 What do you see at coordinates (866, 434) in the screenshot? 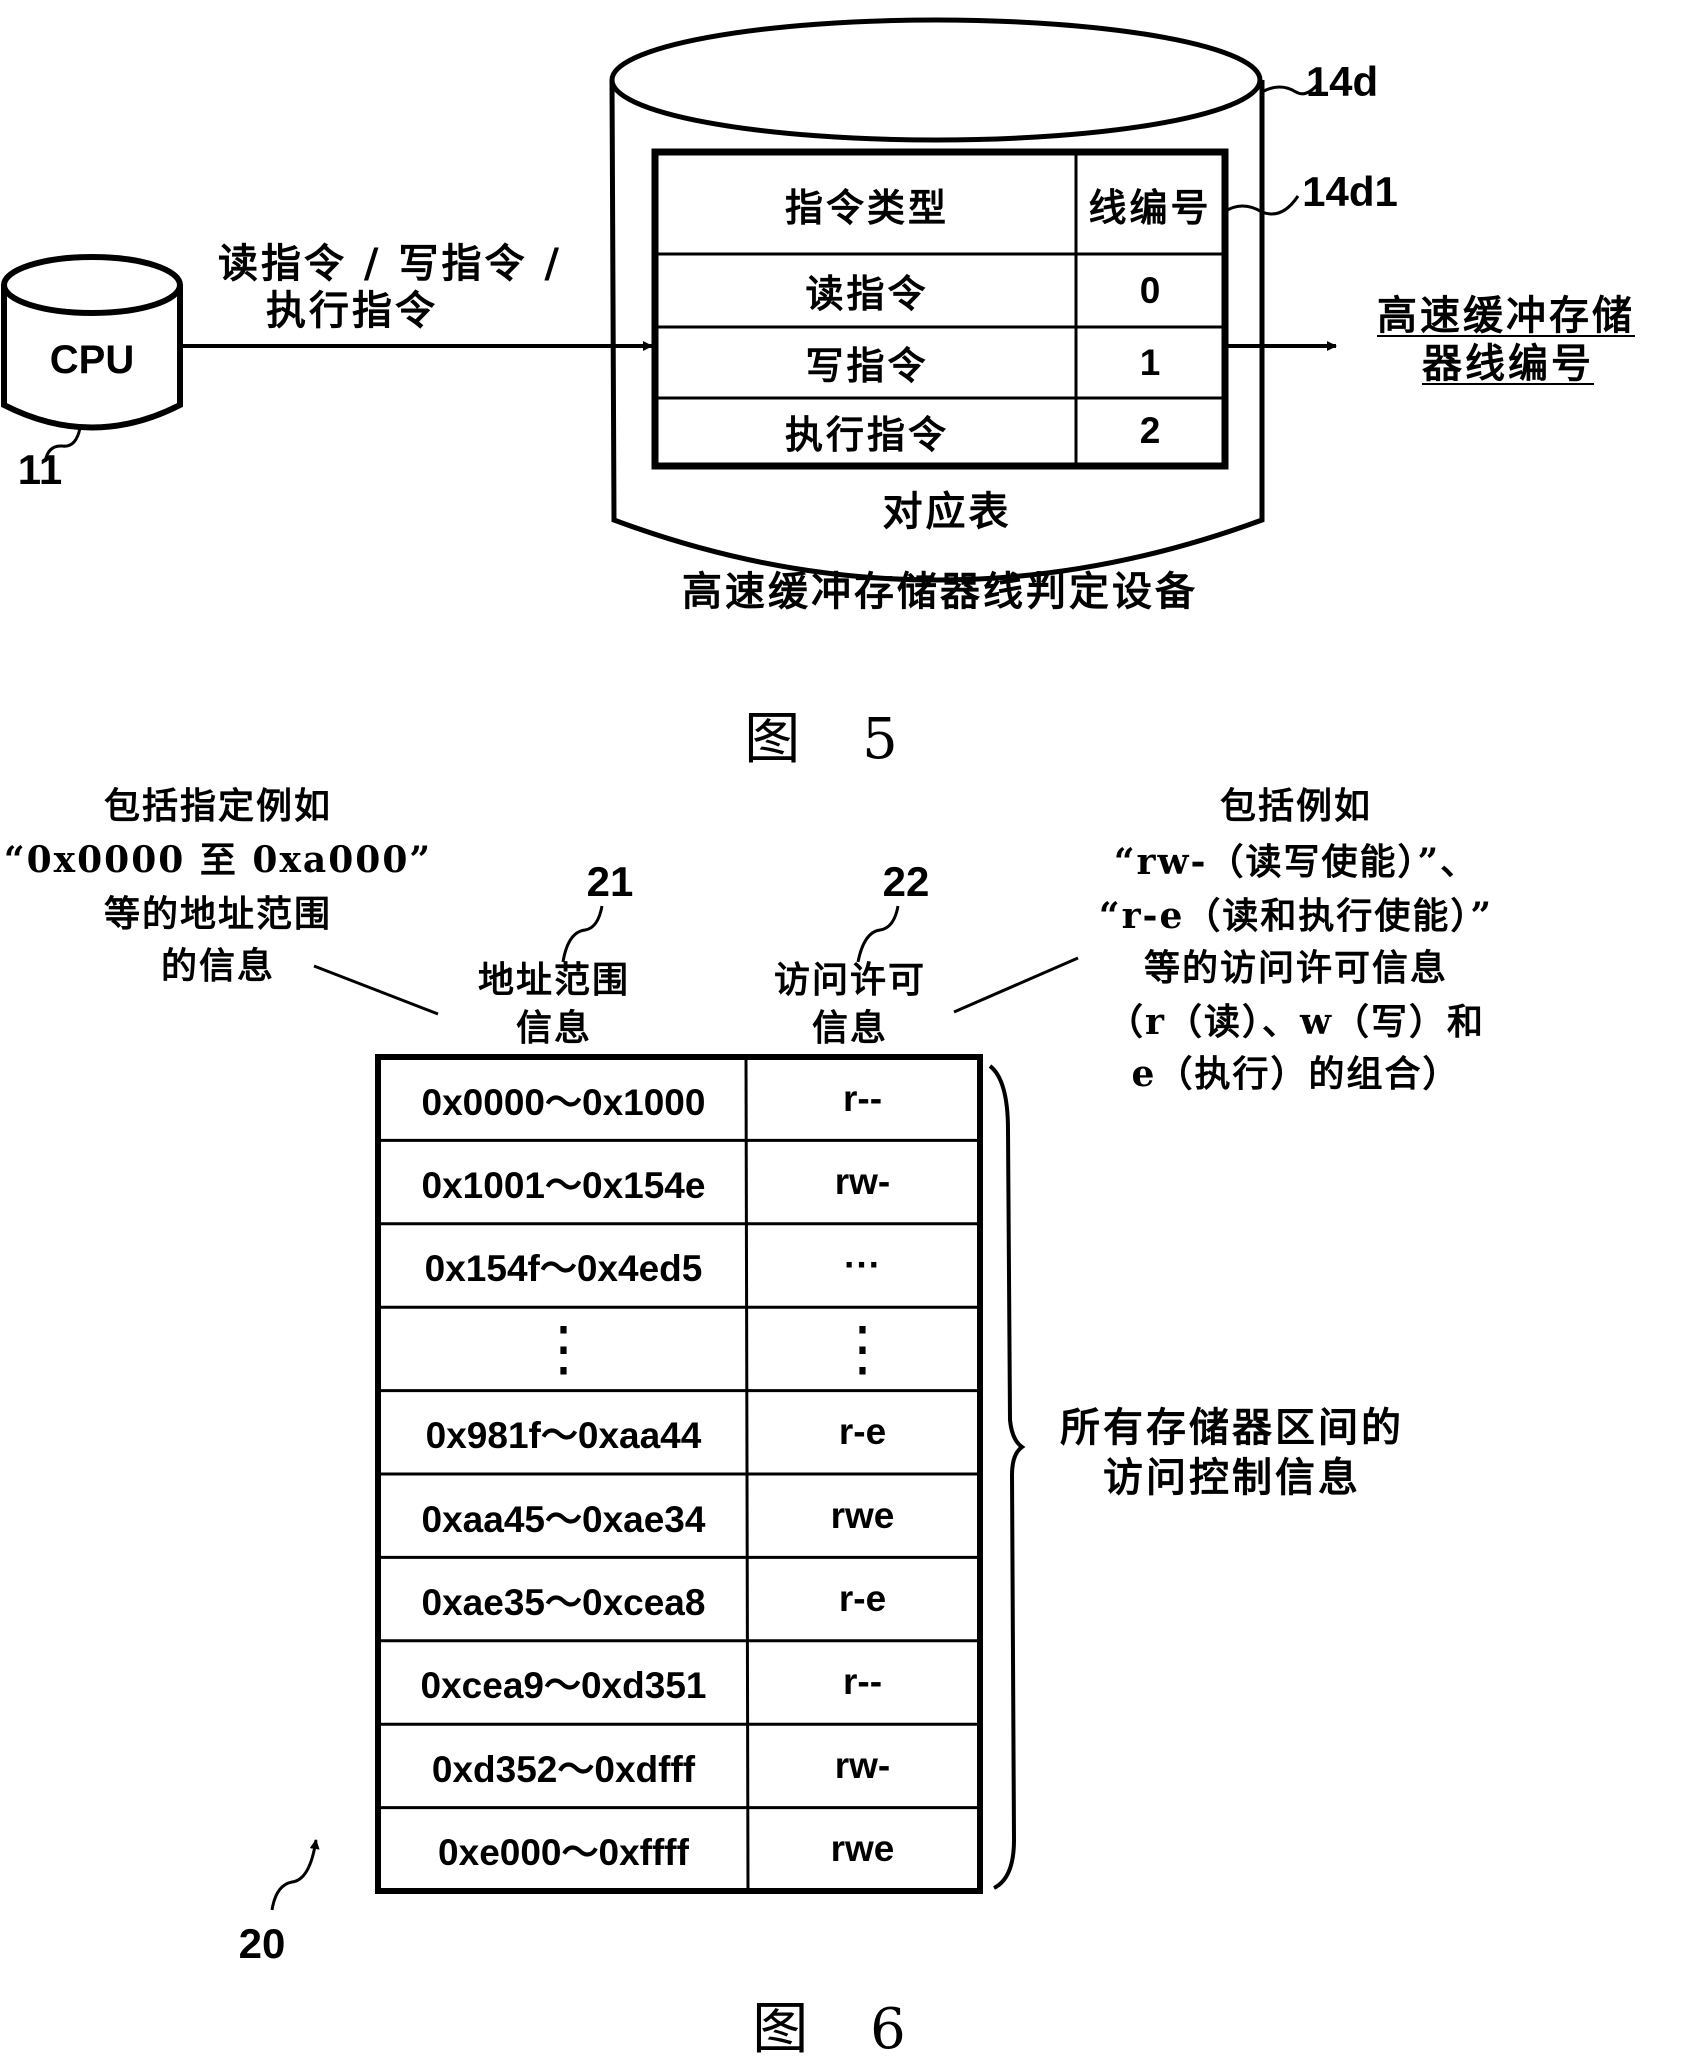
I see `table-row-instruction: 执行指令` at bounding box center [866, 434].